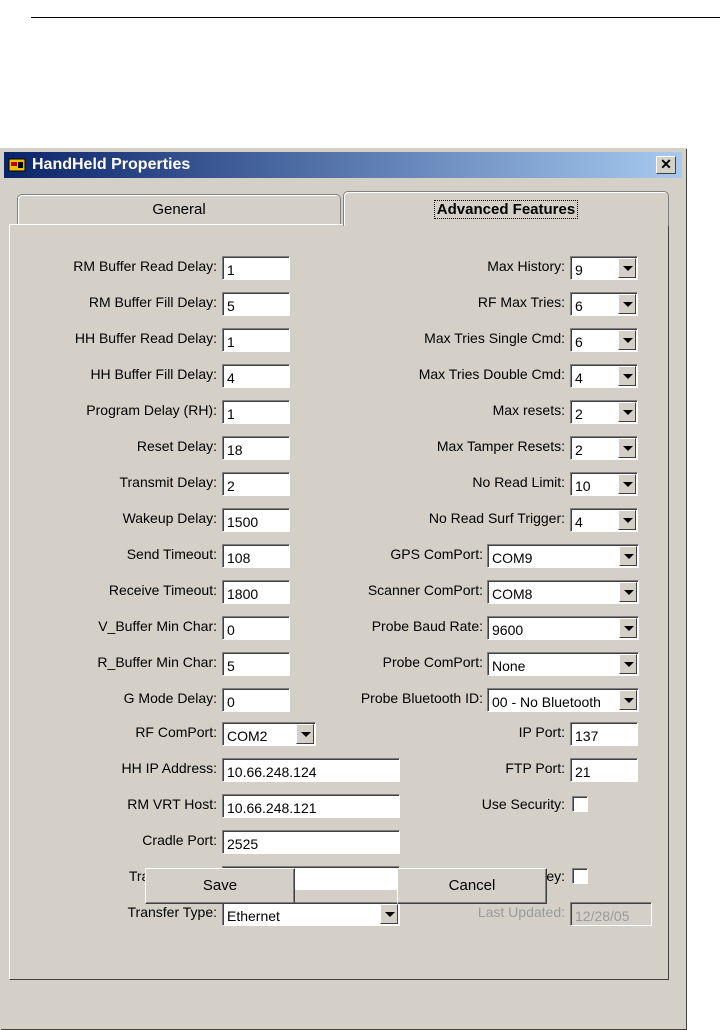 This screenshot has height=1030, width=720. Describe the element at coordinates (256, 520) in the screenshot. I see `left-field-input: 1500` at that location.